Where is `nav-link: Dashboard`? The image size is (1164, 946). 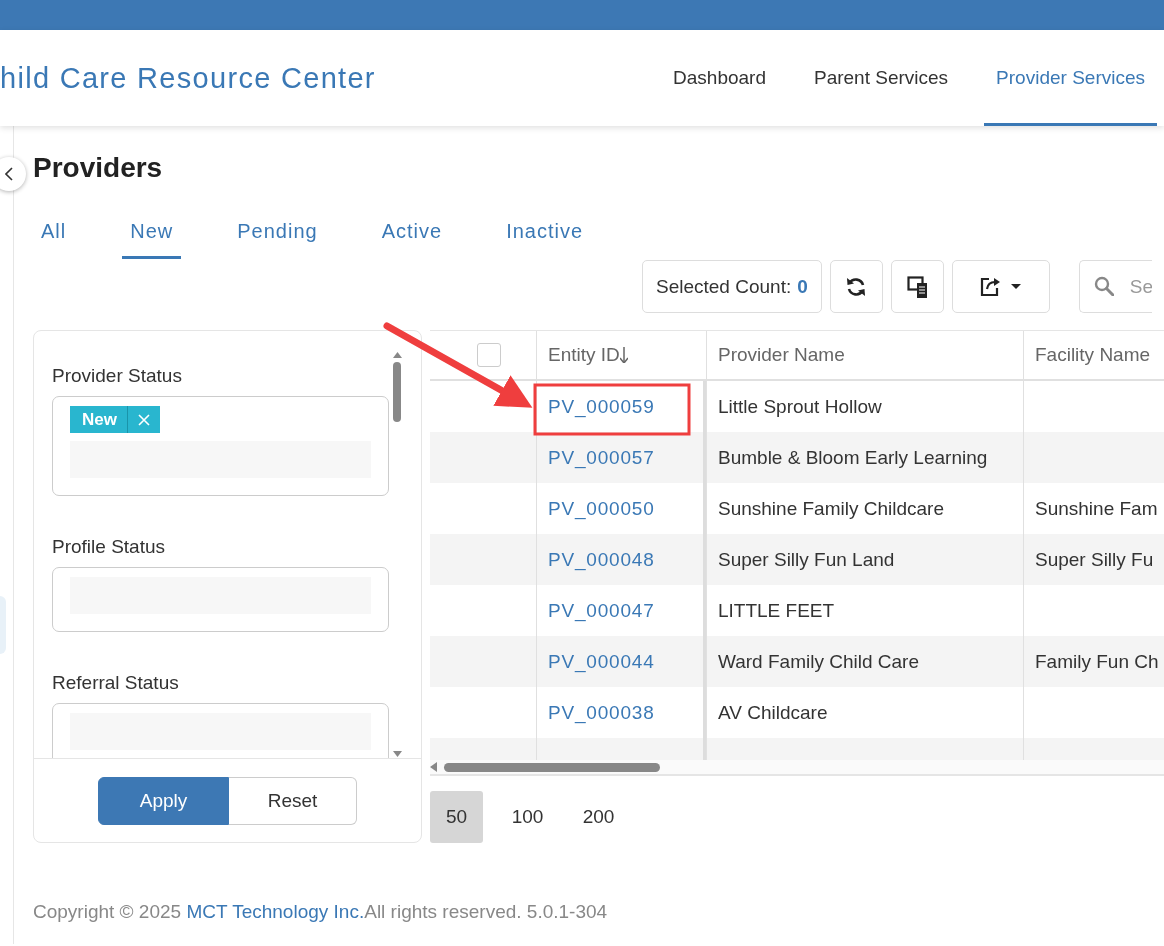
nav-link: Dashboard is located at coordinates (719, 78).